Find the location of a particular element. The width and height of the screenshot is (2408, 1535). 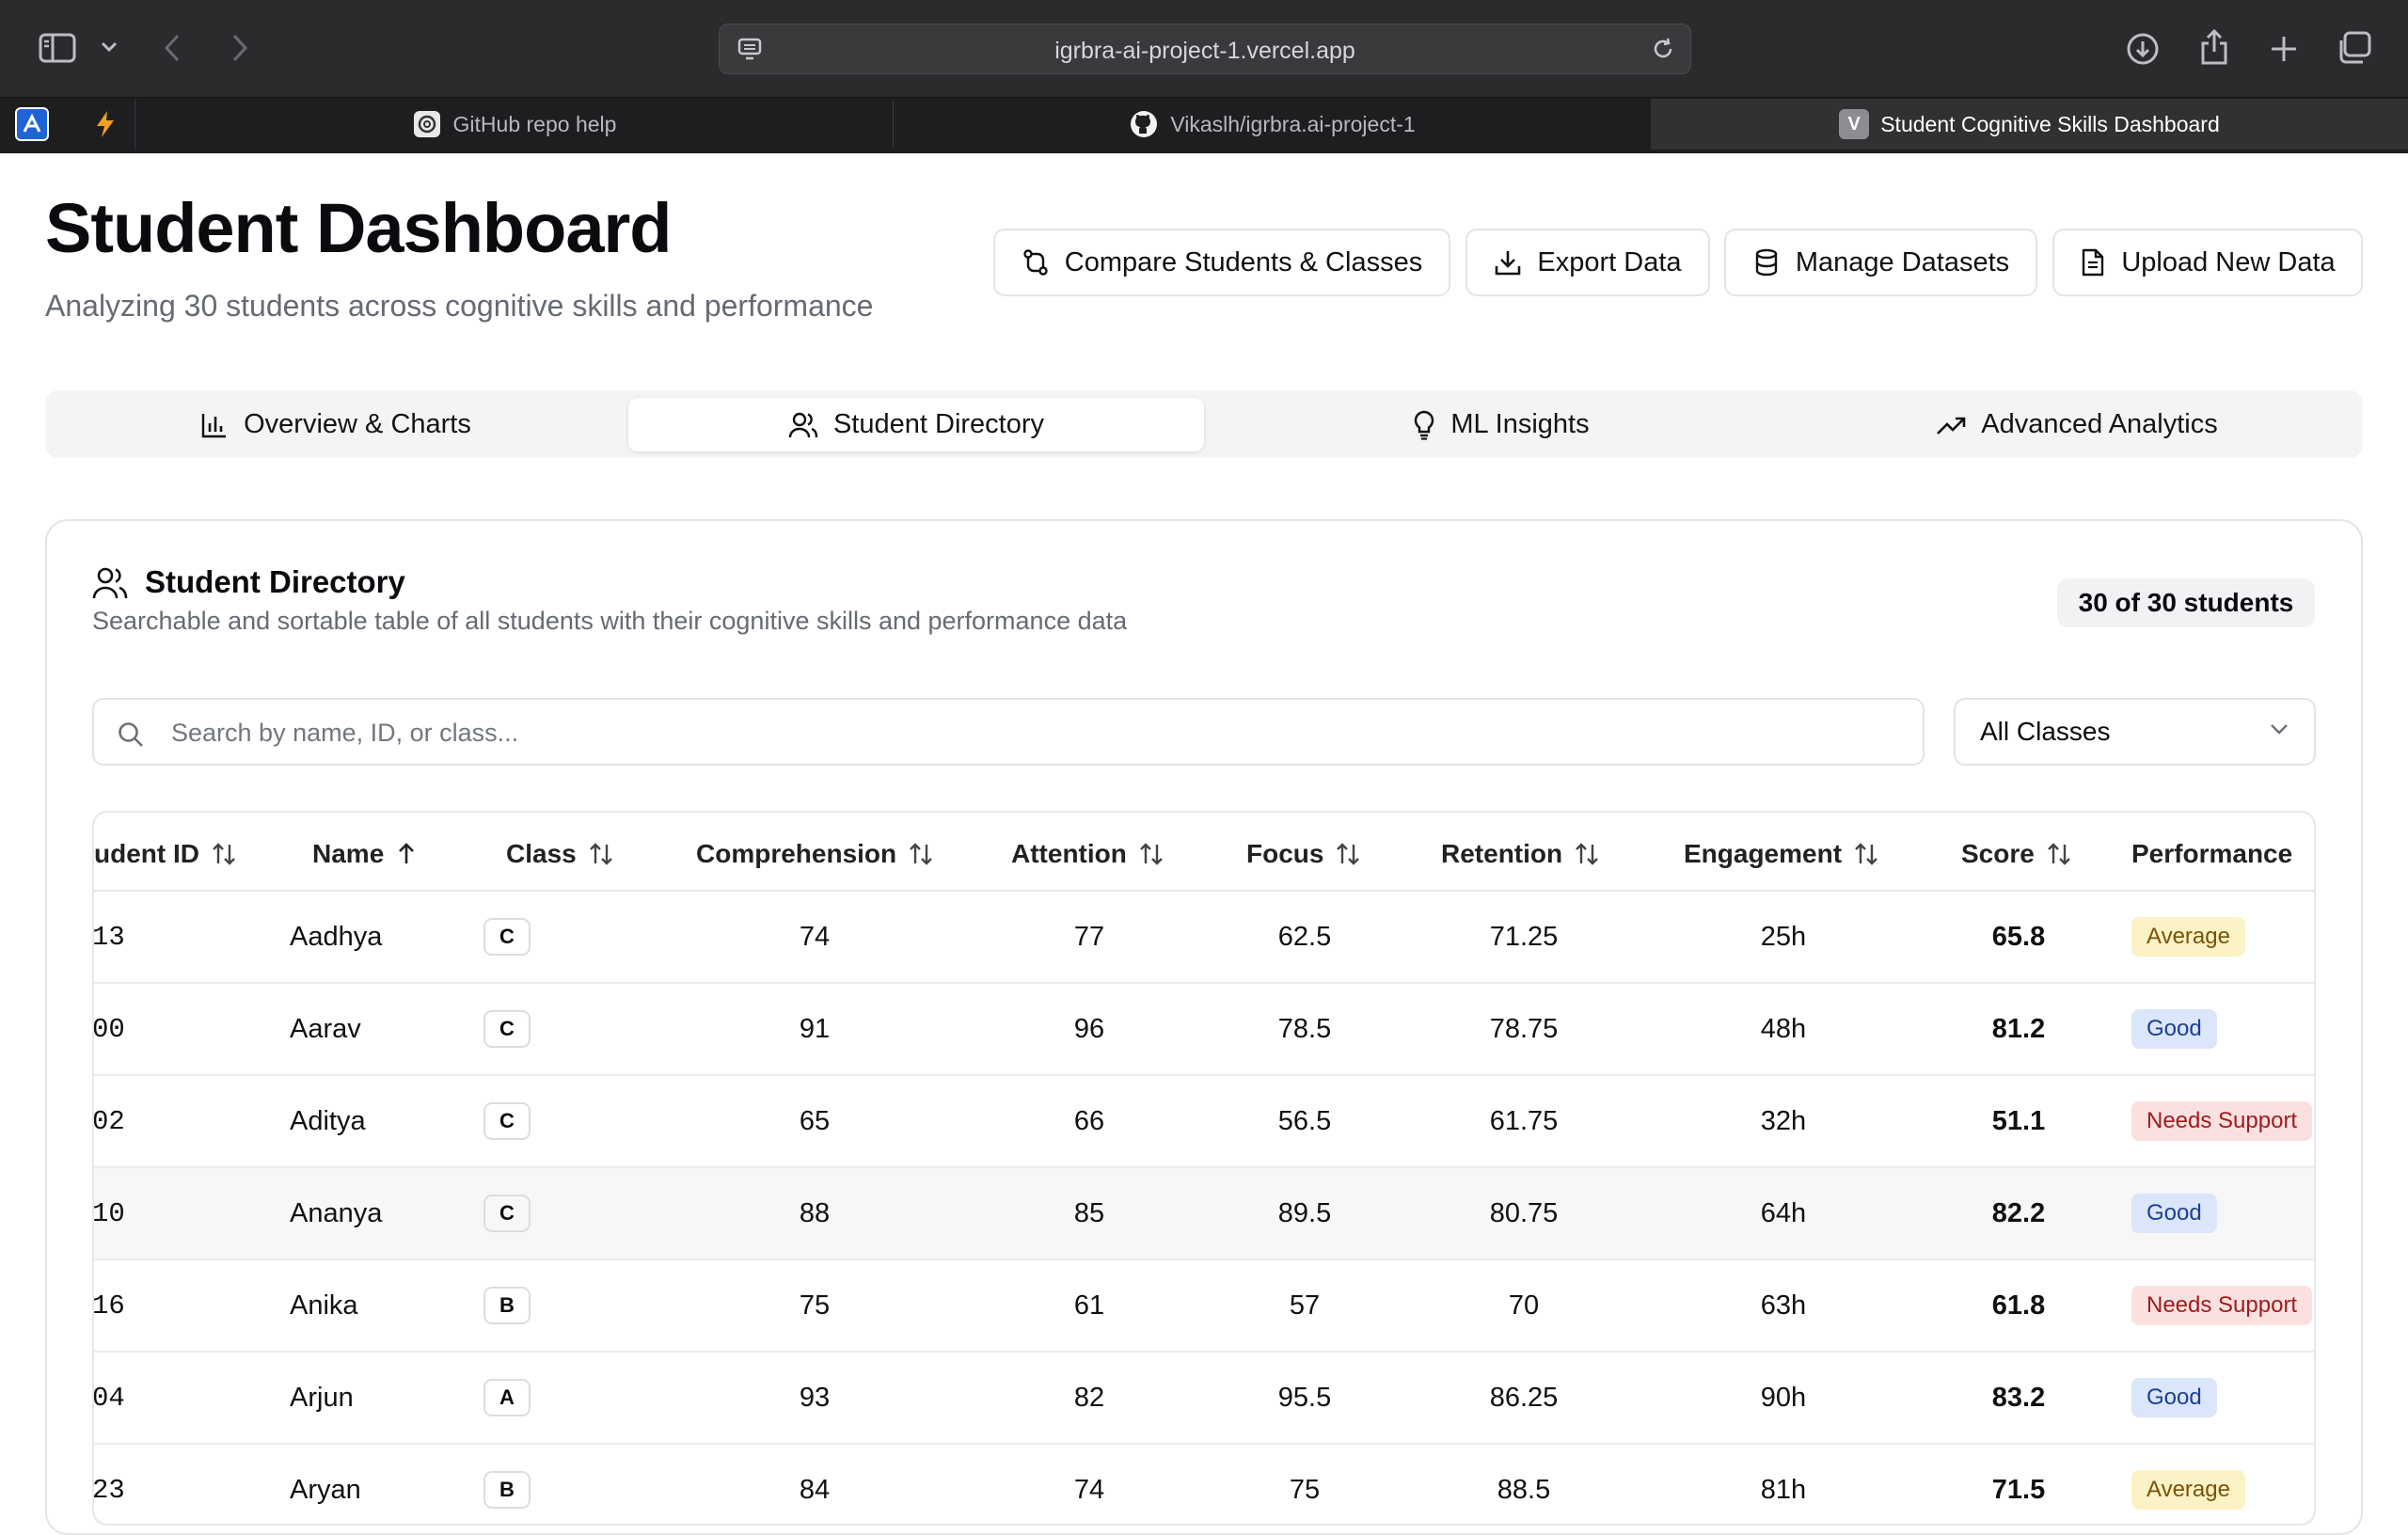

share-icon is located at coordinates (2214, 47).